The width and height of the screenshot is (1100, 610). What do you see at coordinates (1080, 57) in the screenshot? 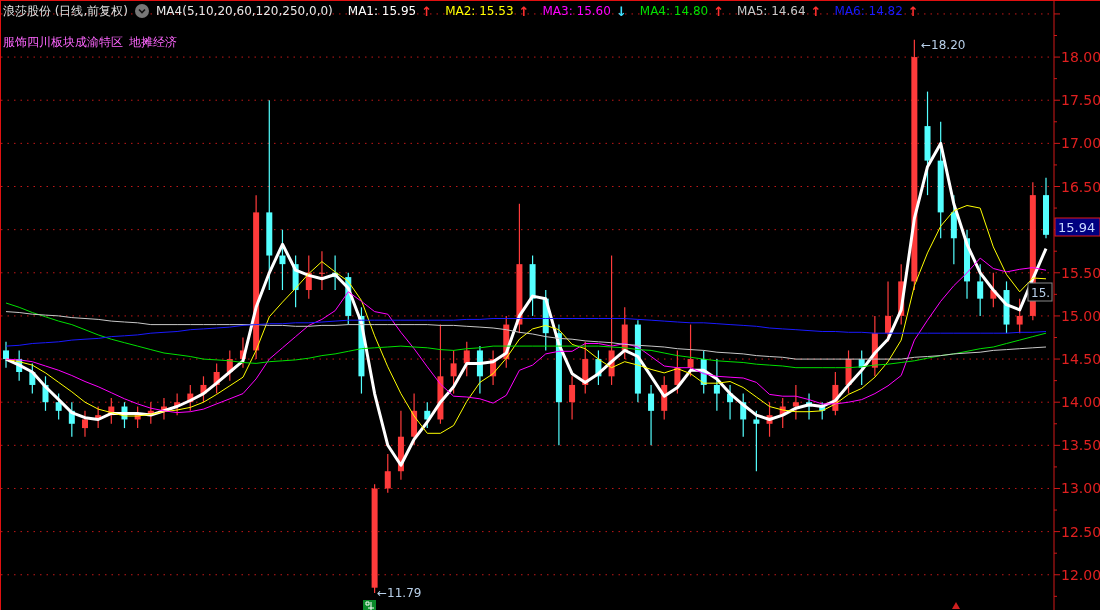
I see `price-tick: 18.00` at bounding box center [1080, 57].